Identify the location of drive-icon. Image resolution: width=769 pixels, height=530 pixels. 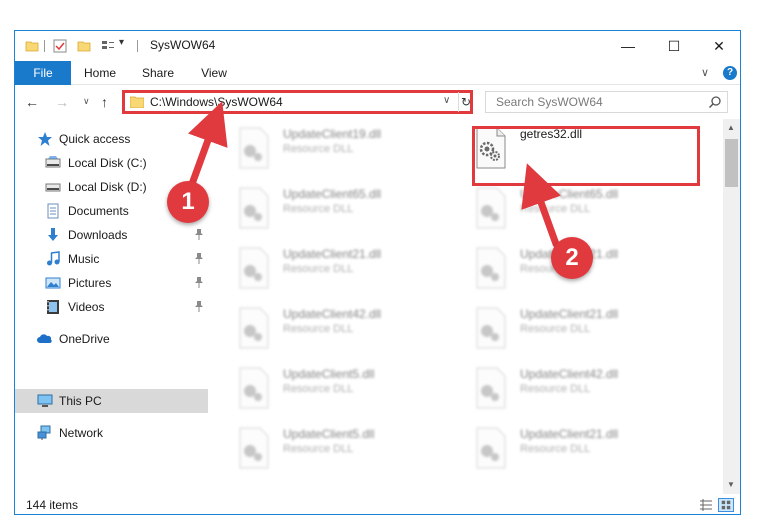
(53, 187).